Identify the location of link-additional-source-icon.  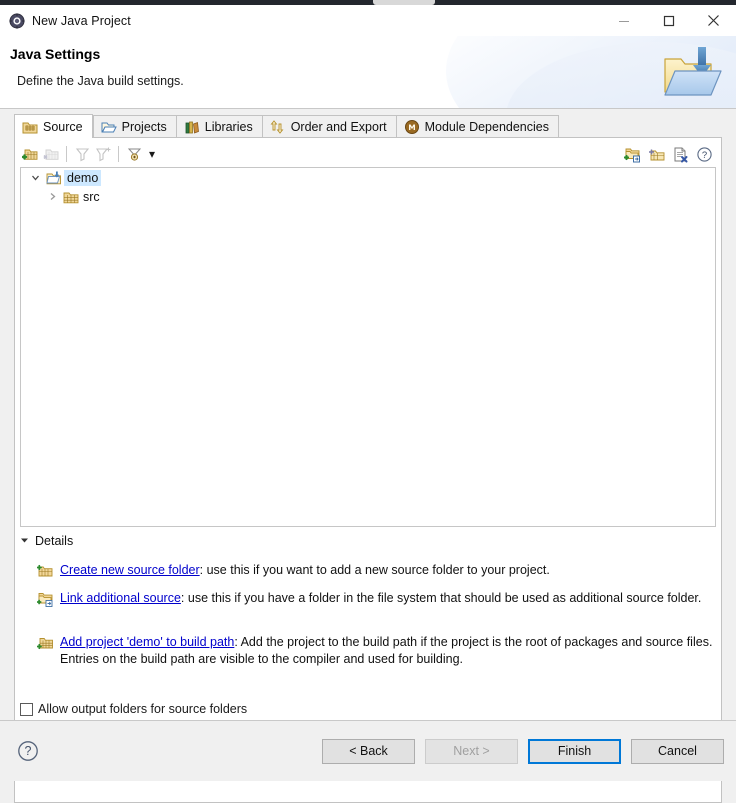
(44, 599).